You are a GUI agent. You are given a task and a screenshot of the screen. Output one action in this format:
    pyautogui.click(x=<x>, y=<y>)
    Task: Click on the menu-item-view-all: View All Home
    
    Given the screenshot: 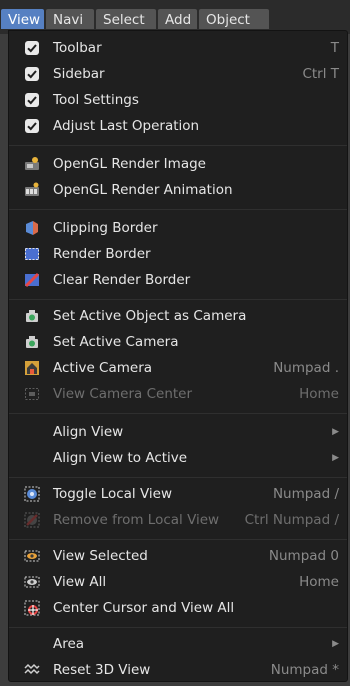 What is the action you would take?
    pyautogui.click(x=178, y=582)
    